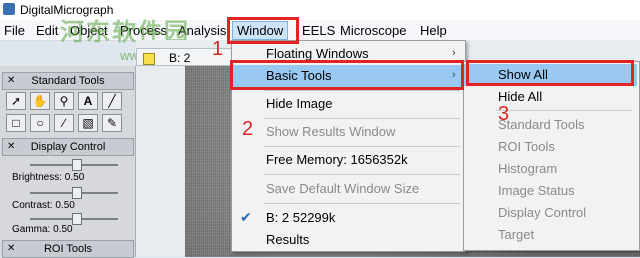 This screenshot has height=258, width=640. I want to click on menu-file: File, so click(14, 30).